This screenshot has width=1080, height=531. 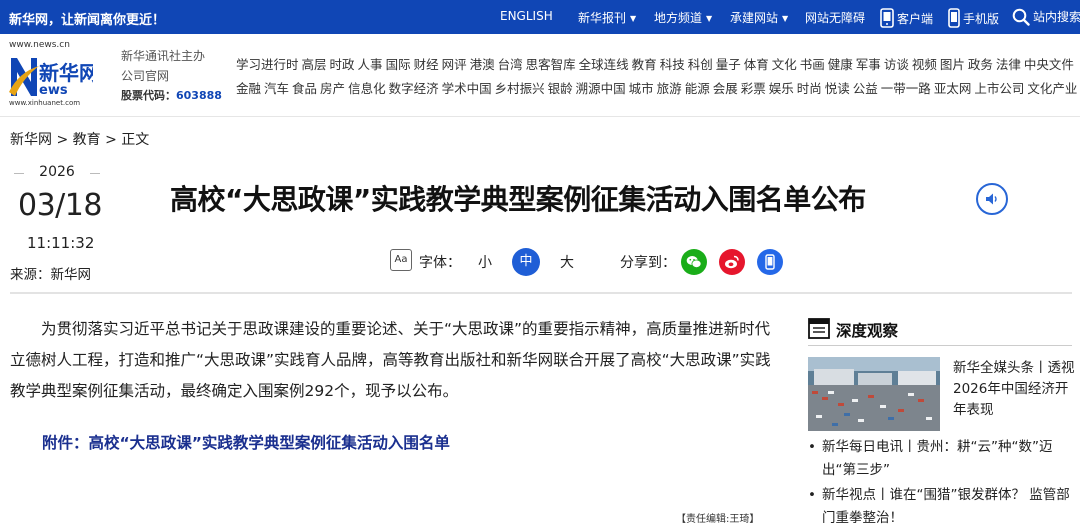 I want to click on breadcrumb: 新华网 > 教育 > 正文, so click(x=79, y=139).